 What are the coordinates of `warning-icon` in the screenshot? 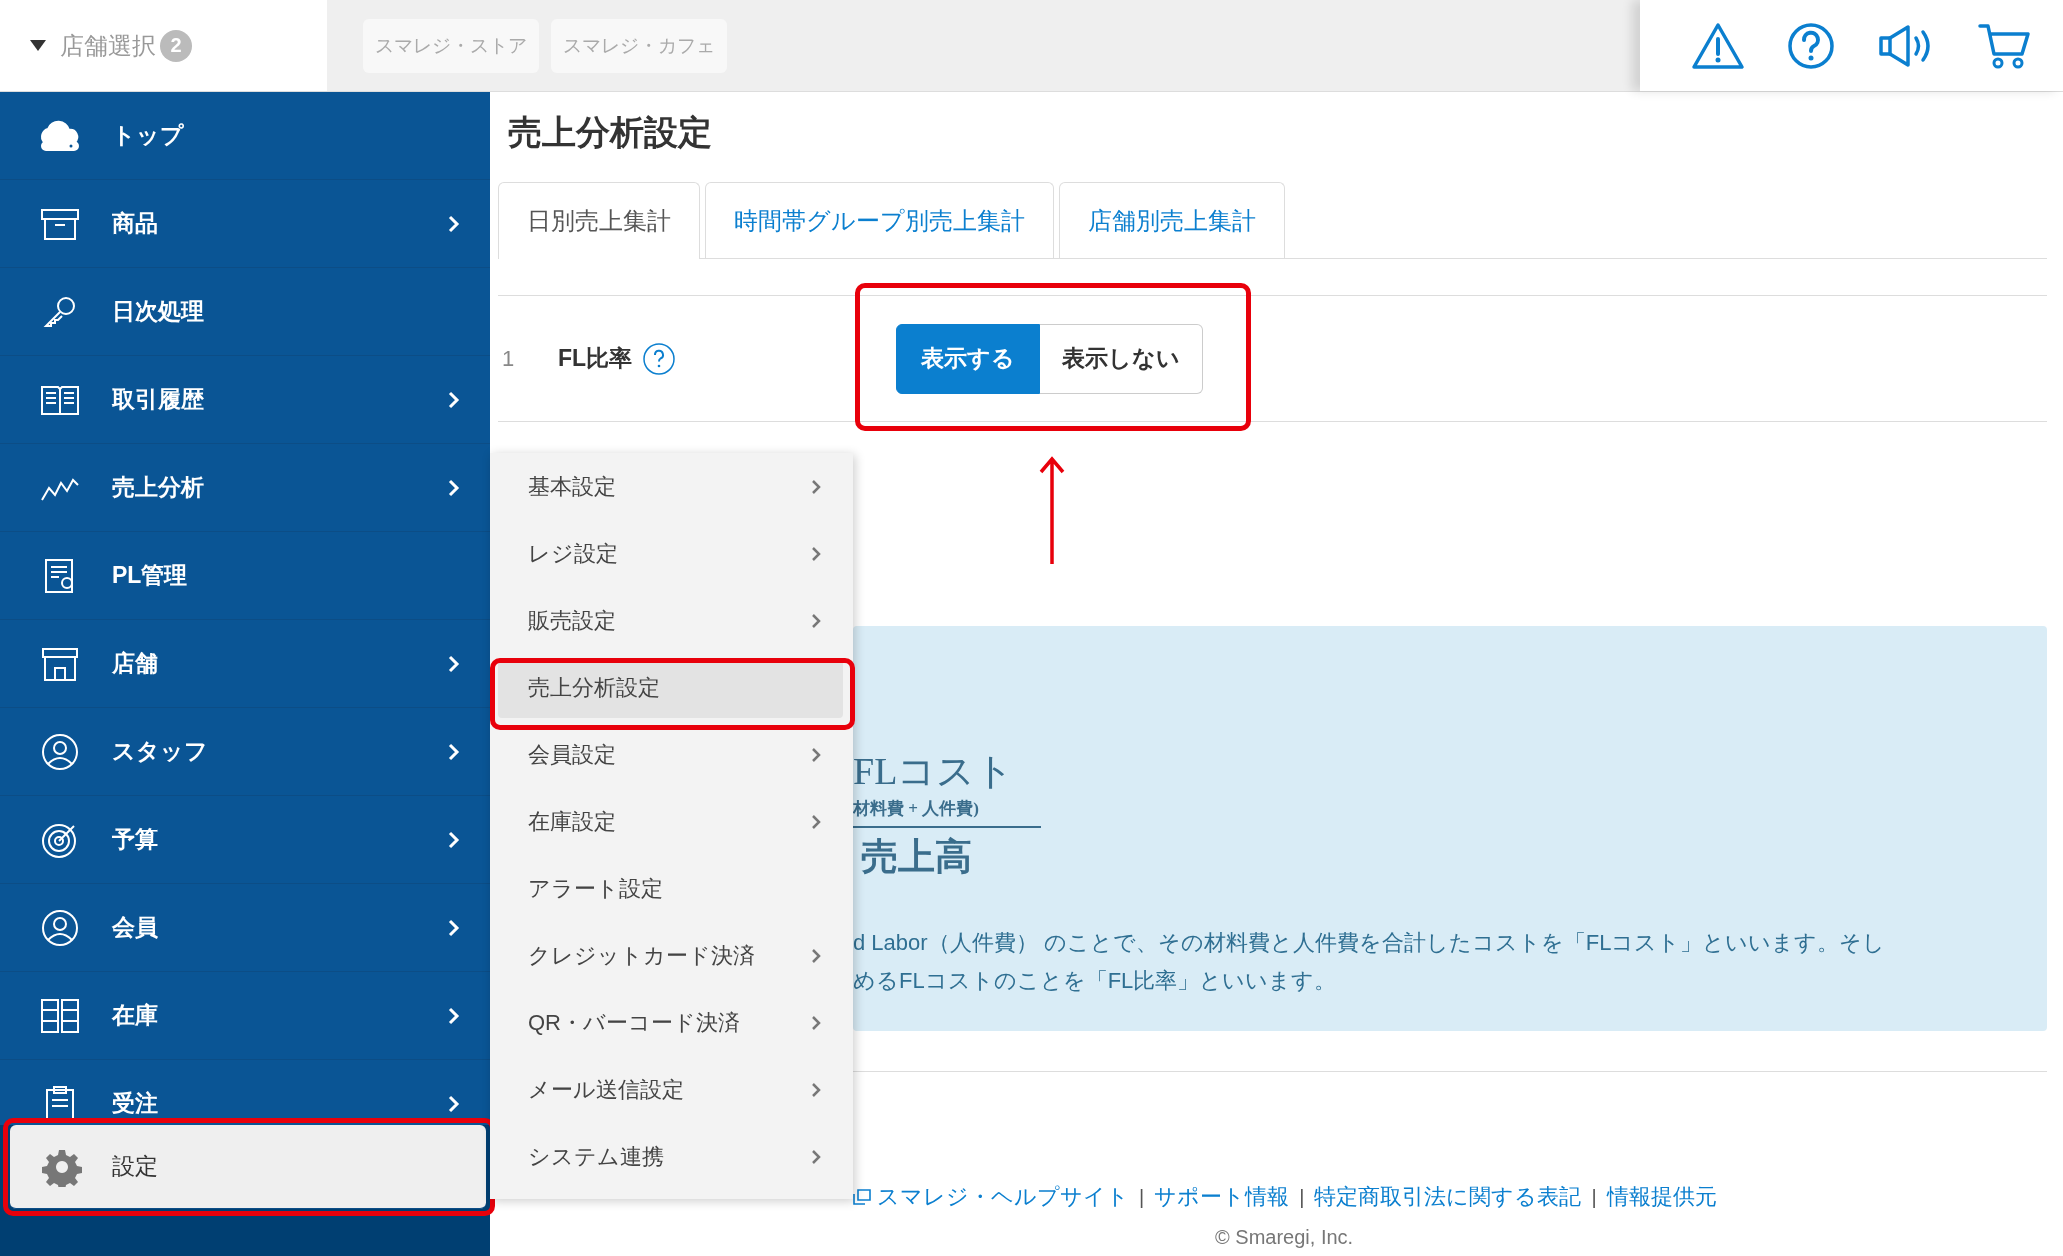 It's located at (1718, 45).